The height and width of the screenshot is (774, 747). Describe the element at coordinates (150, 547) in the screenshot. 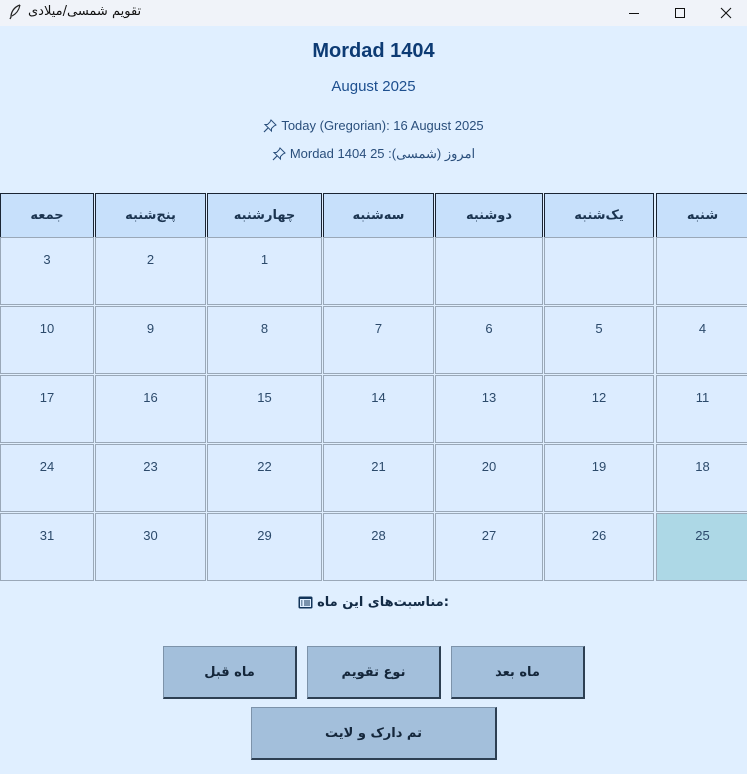

I see `day-cell: 30` at that location.